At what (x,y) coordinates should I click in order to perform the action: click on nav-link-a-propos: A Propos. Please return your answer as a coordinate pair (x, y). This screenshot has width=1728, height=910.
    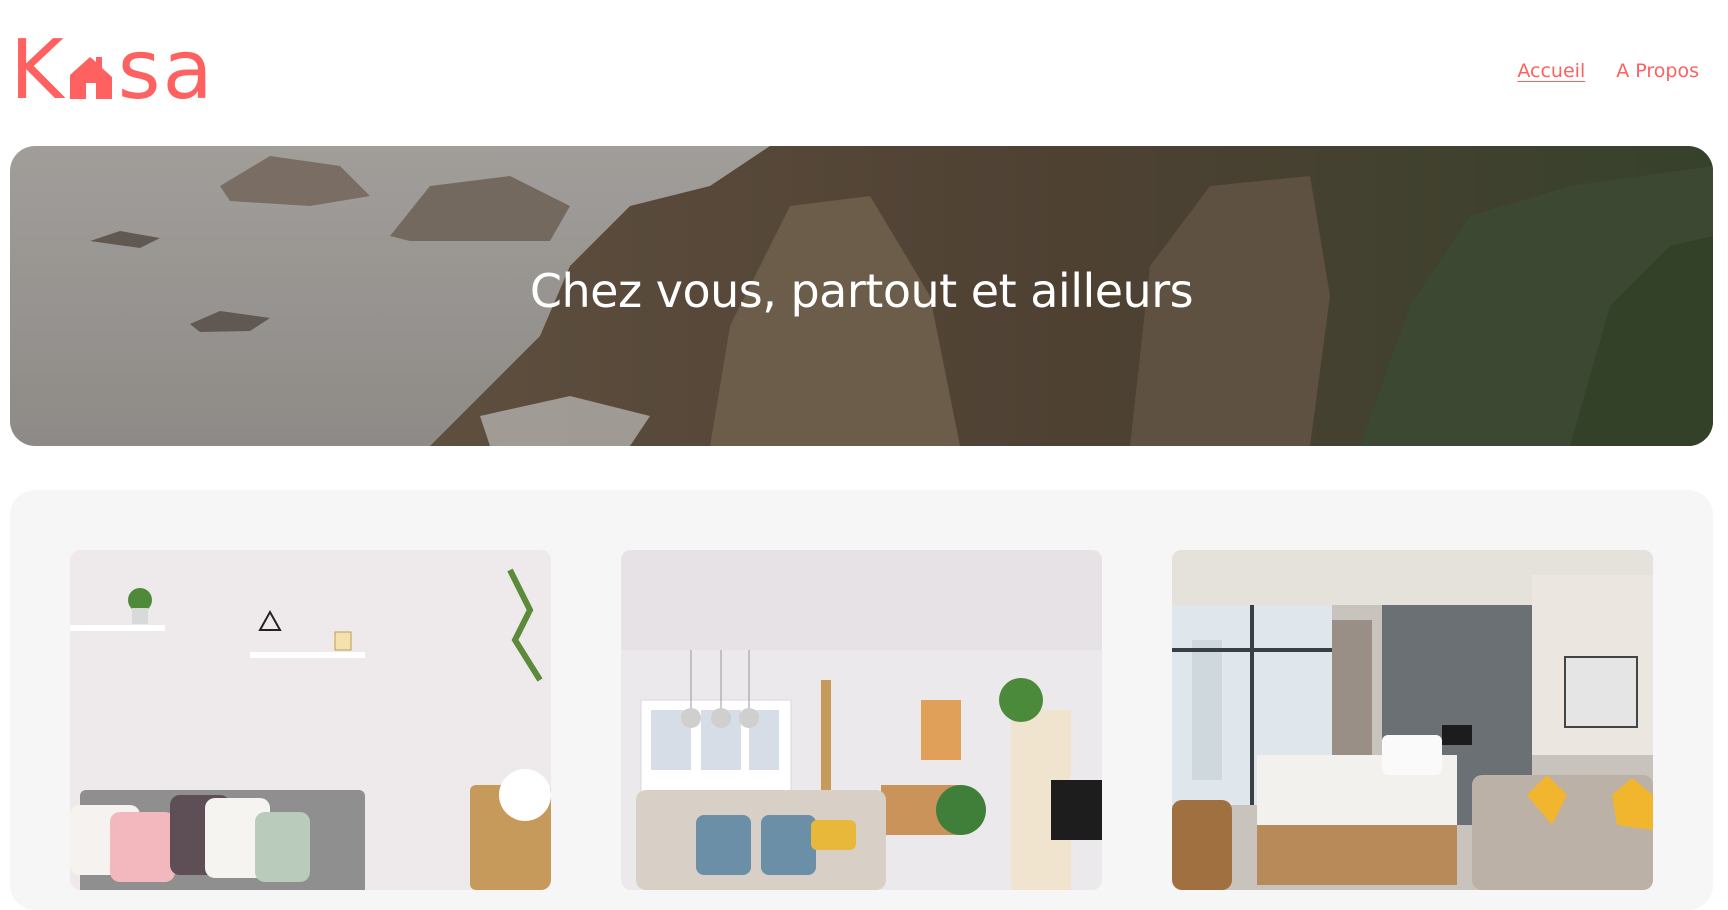
    Looking at the image, I should click on (1657, 71).